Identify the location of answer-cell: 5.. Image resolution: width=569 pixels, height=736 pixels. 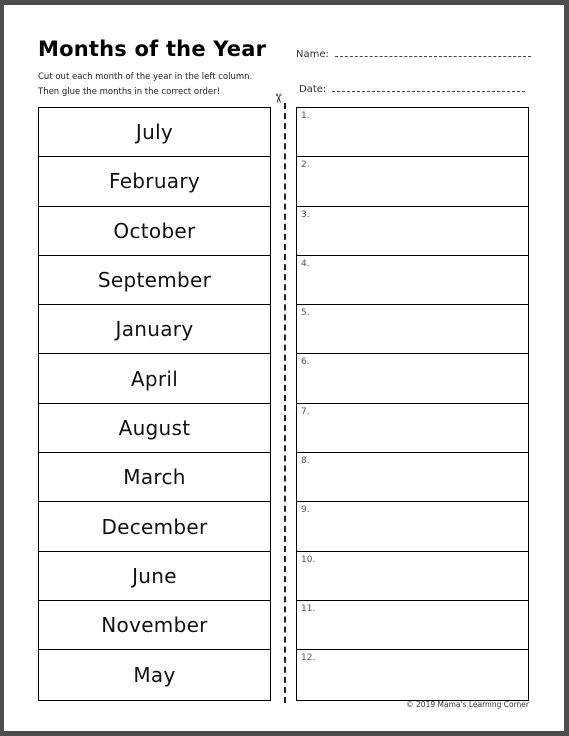
(412, 330).